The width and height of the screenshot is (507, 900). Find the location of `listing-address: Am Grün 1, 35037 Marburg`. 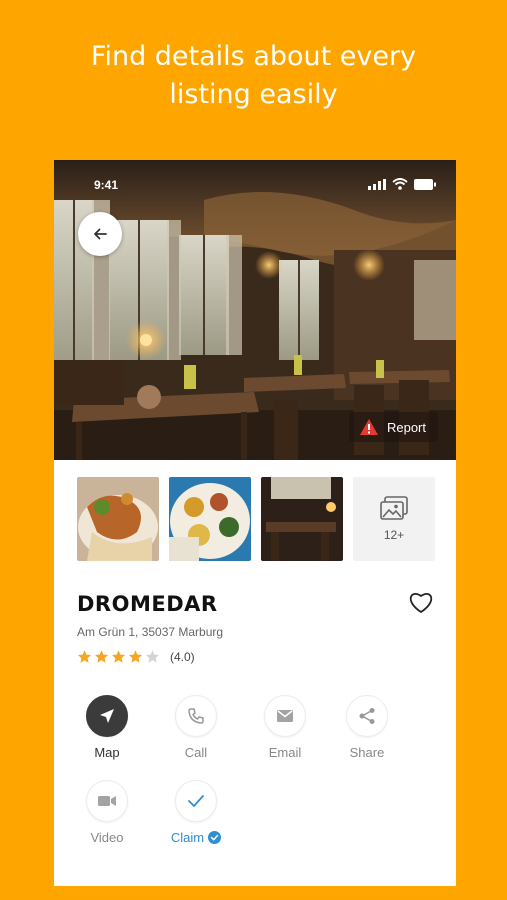

listing-address: Am Grün 1, 35037 Marburg is located at coordinates (150, 632).